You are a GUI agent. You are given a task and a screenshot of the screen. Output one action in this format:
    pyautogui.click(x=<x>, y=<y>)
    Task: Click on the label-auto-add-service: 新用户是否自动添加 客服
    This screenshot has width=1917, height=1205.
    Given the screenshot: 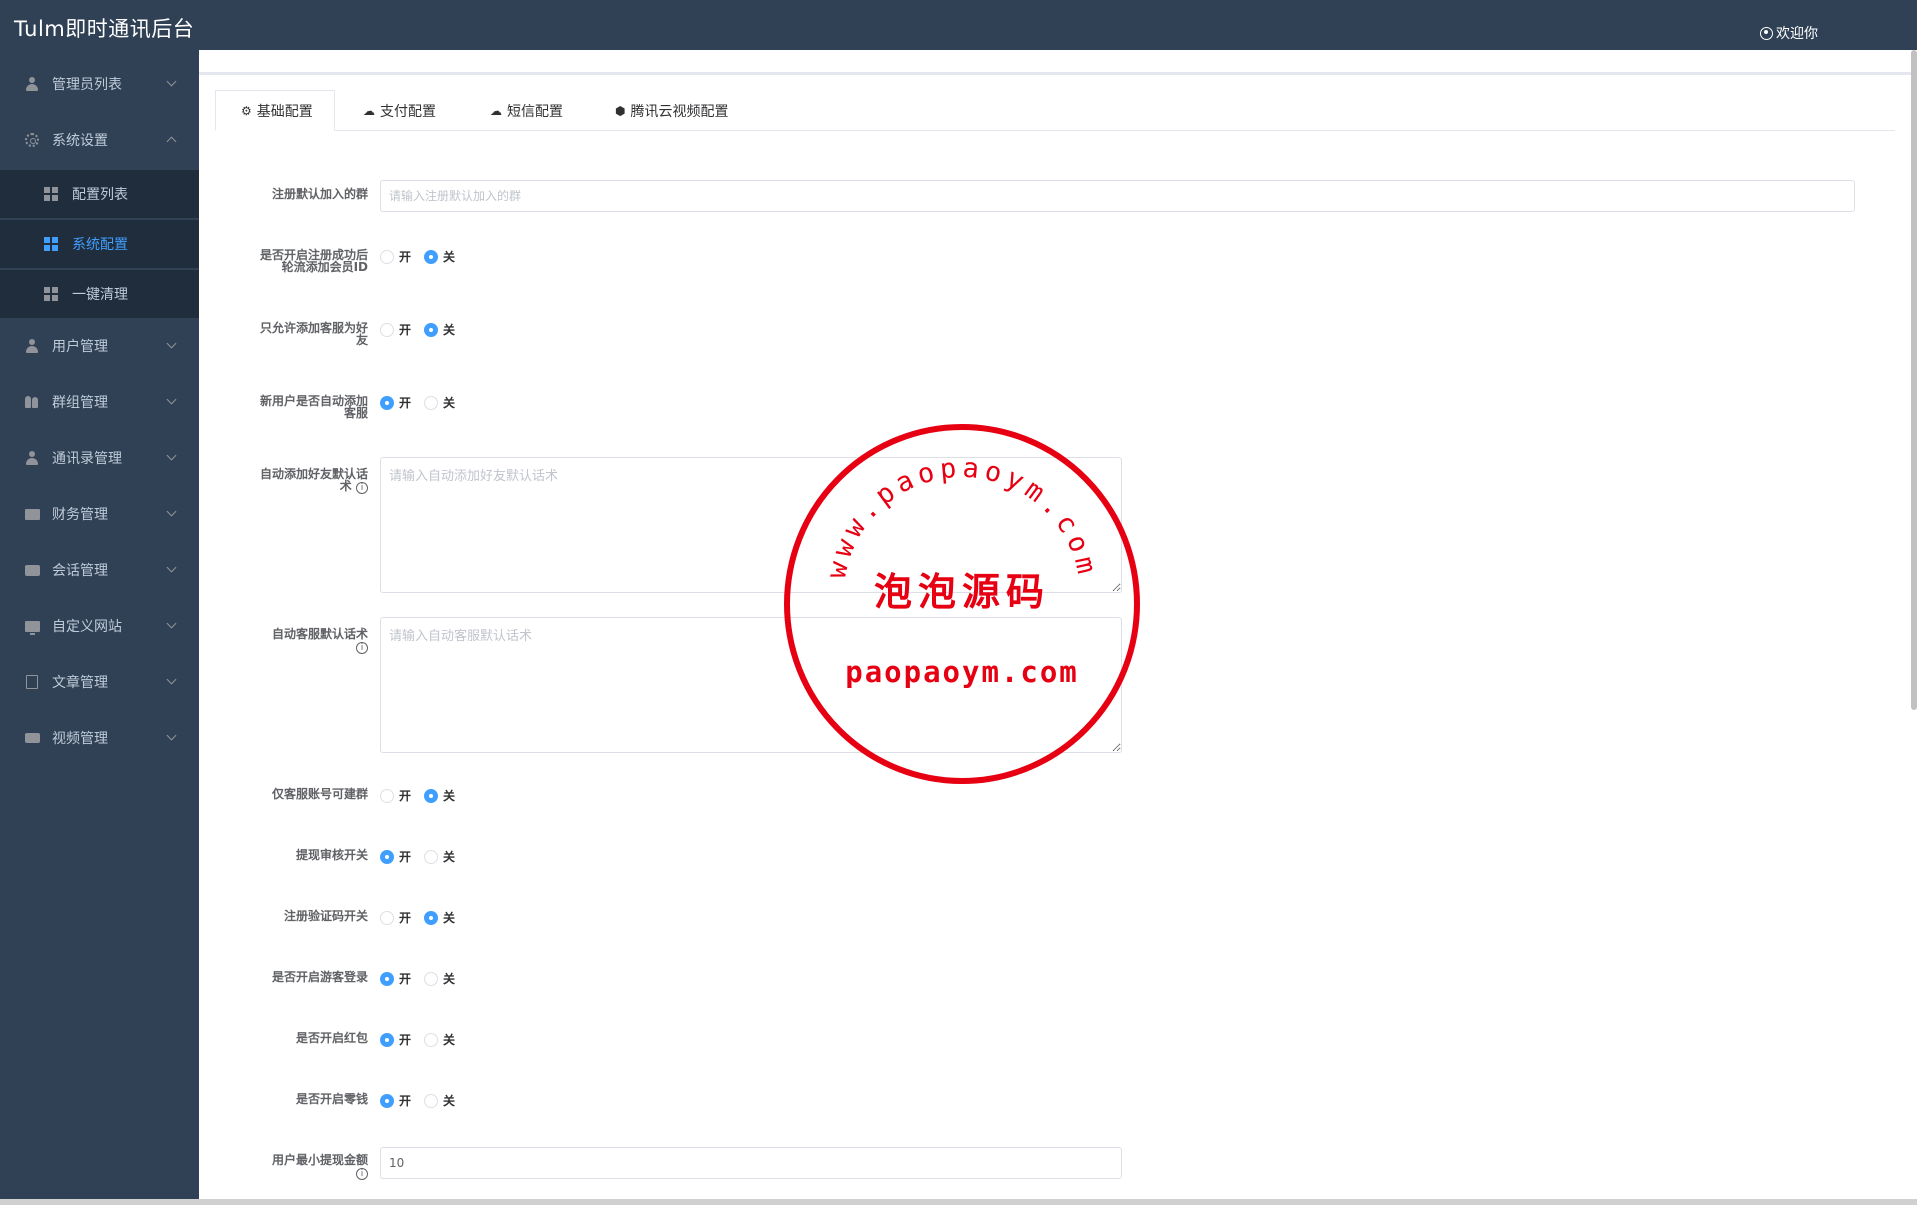 What is the action you would take?
    pyautogui.click(x=290, y=407)
    